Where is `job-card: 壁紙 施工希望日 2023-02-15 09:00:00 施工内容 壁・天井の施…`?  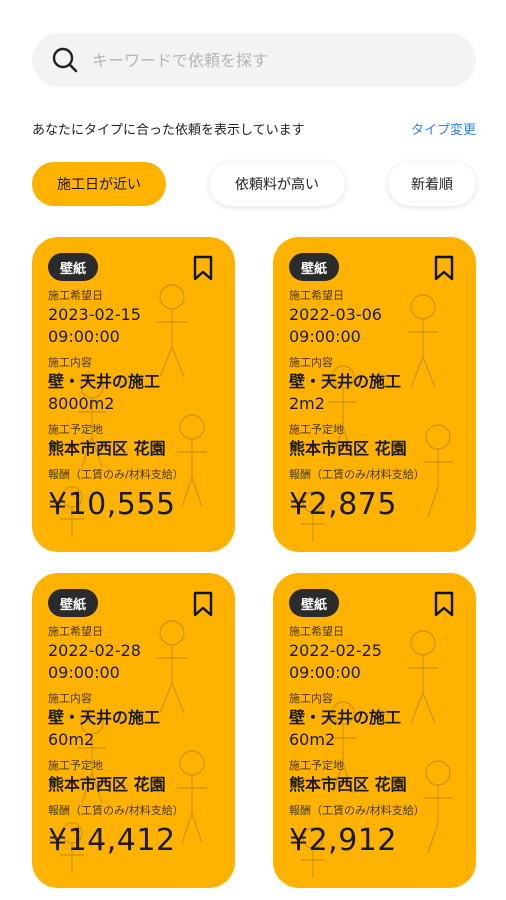
job-card: 壁紙 施工希望日 2023-02-15 09:00:00 施工内容 壁・天井の施… is located at coordinates (133, 394).